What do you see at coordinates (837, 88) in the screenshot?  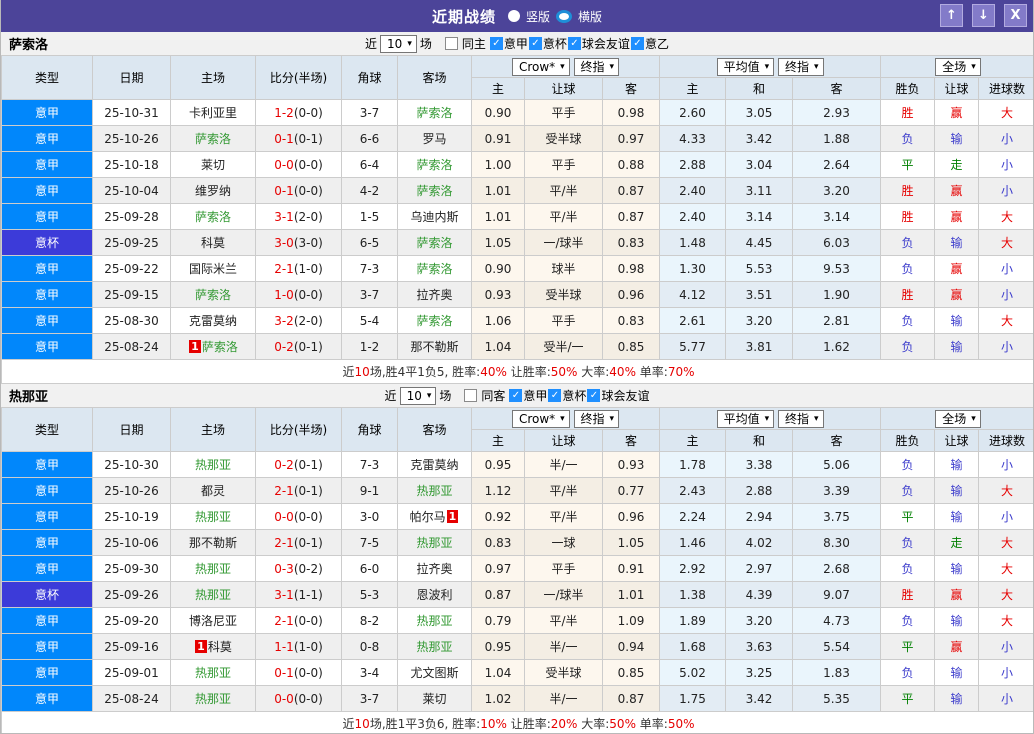 I see `sub-header-avg-guest: 客` at bounding box center [837, 88].